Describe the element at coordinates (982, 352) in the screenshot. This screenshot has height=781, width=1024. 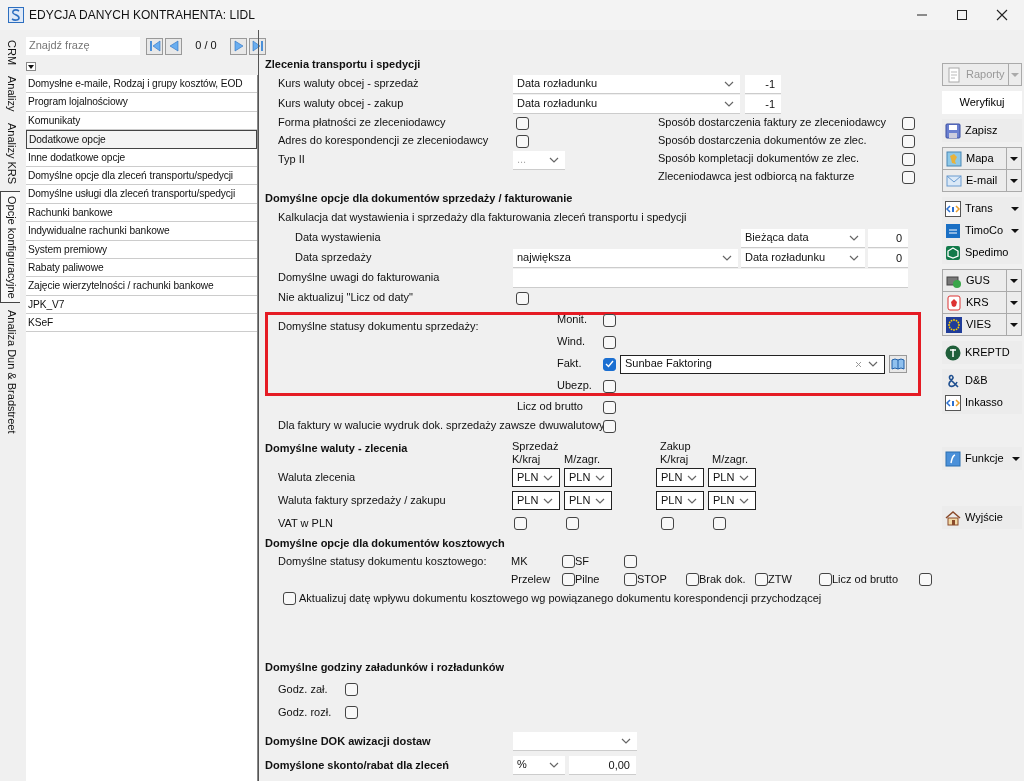
I see `action-button: KREPTD` at that location.